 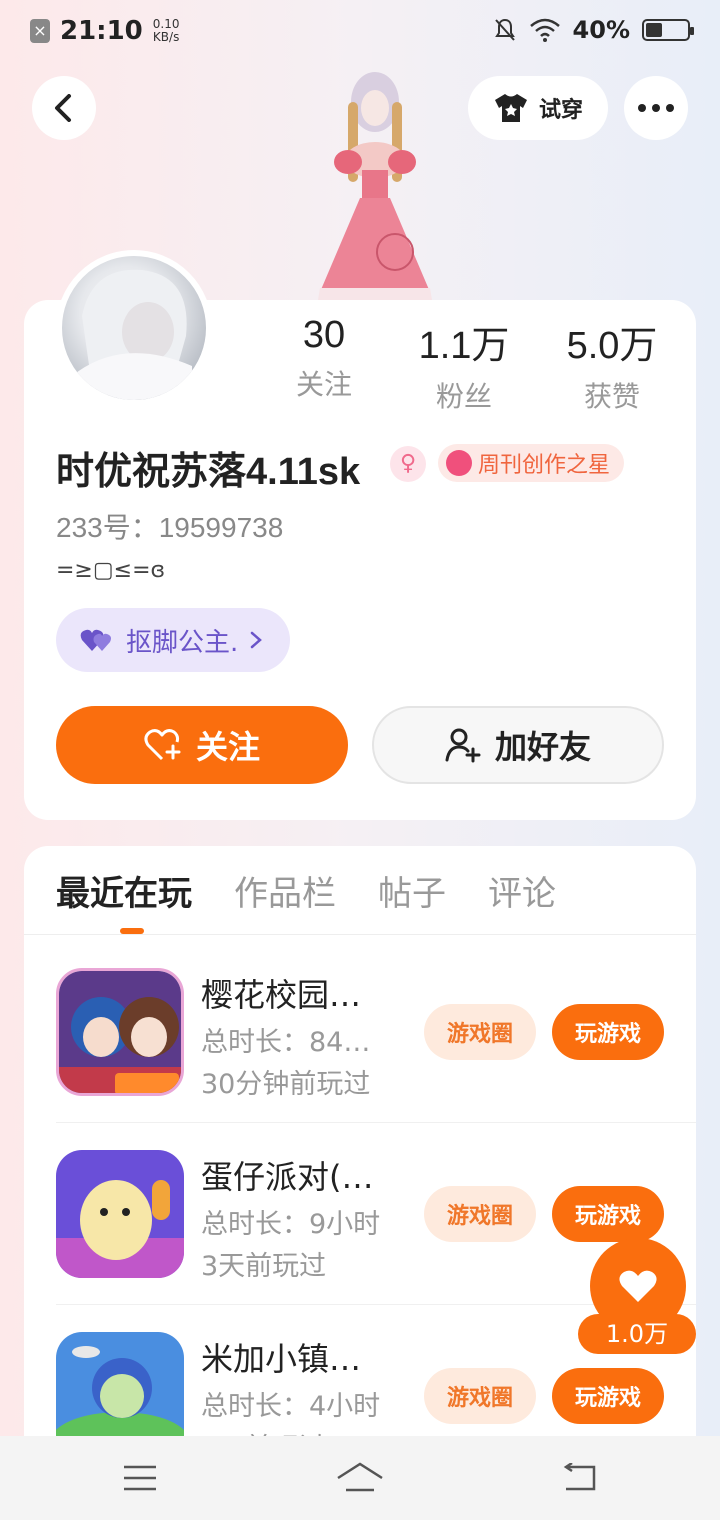 What do you see at coordinates (522, 890) in the screenshot?
I see `tab-comments: 评论` at bounding box center [522, 890].